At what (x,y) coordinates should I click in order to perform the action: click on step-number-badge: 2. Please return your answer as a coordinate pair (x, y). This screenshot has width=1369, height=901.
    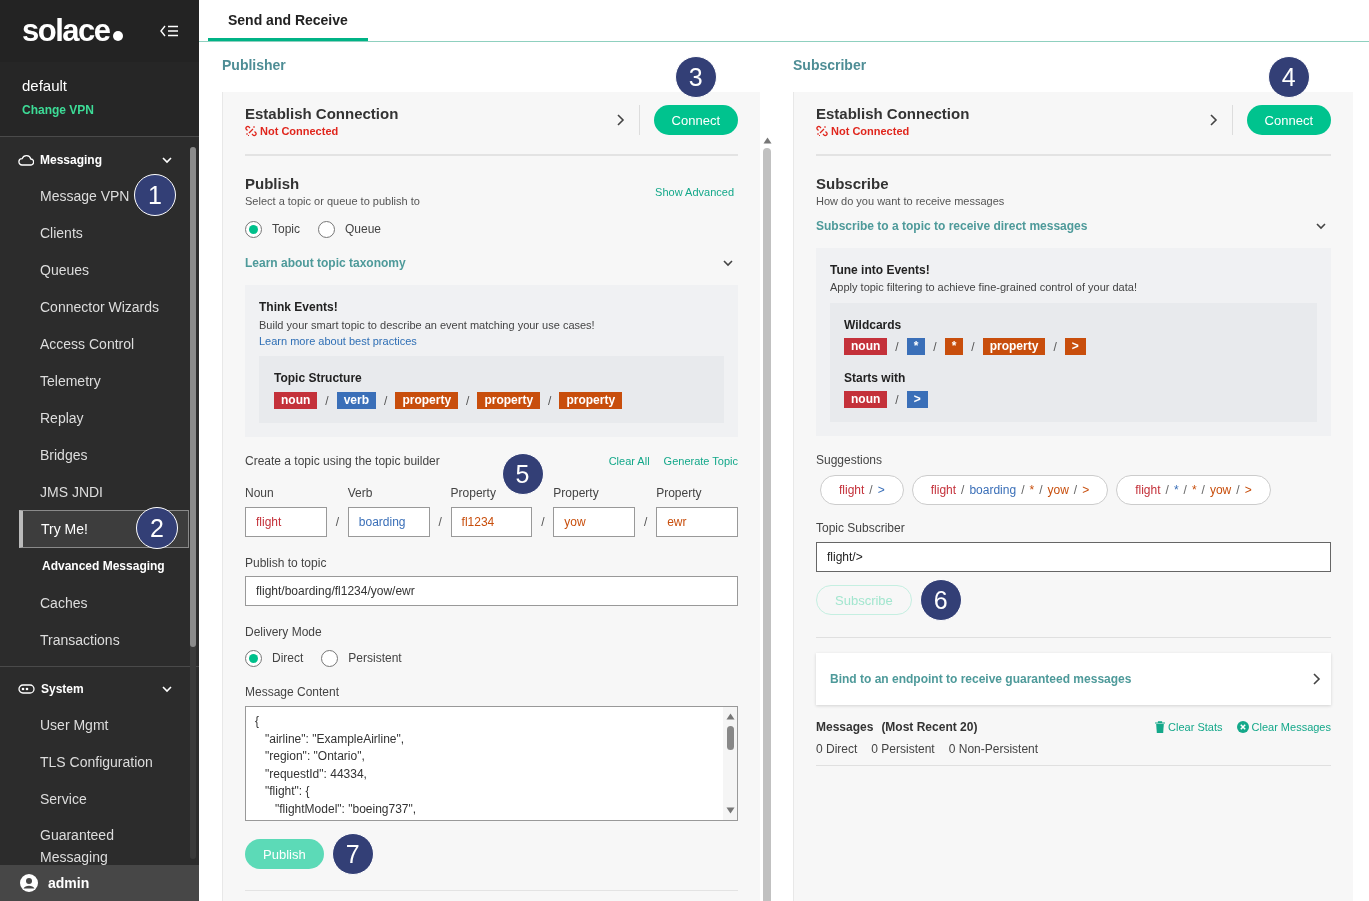
    Looking at the image, I should click on (157, 528).